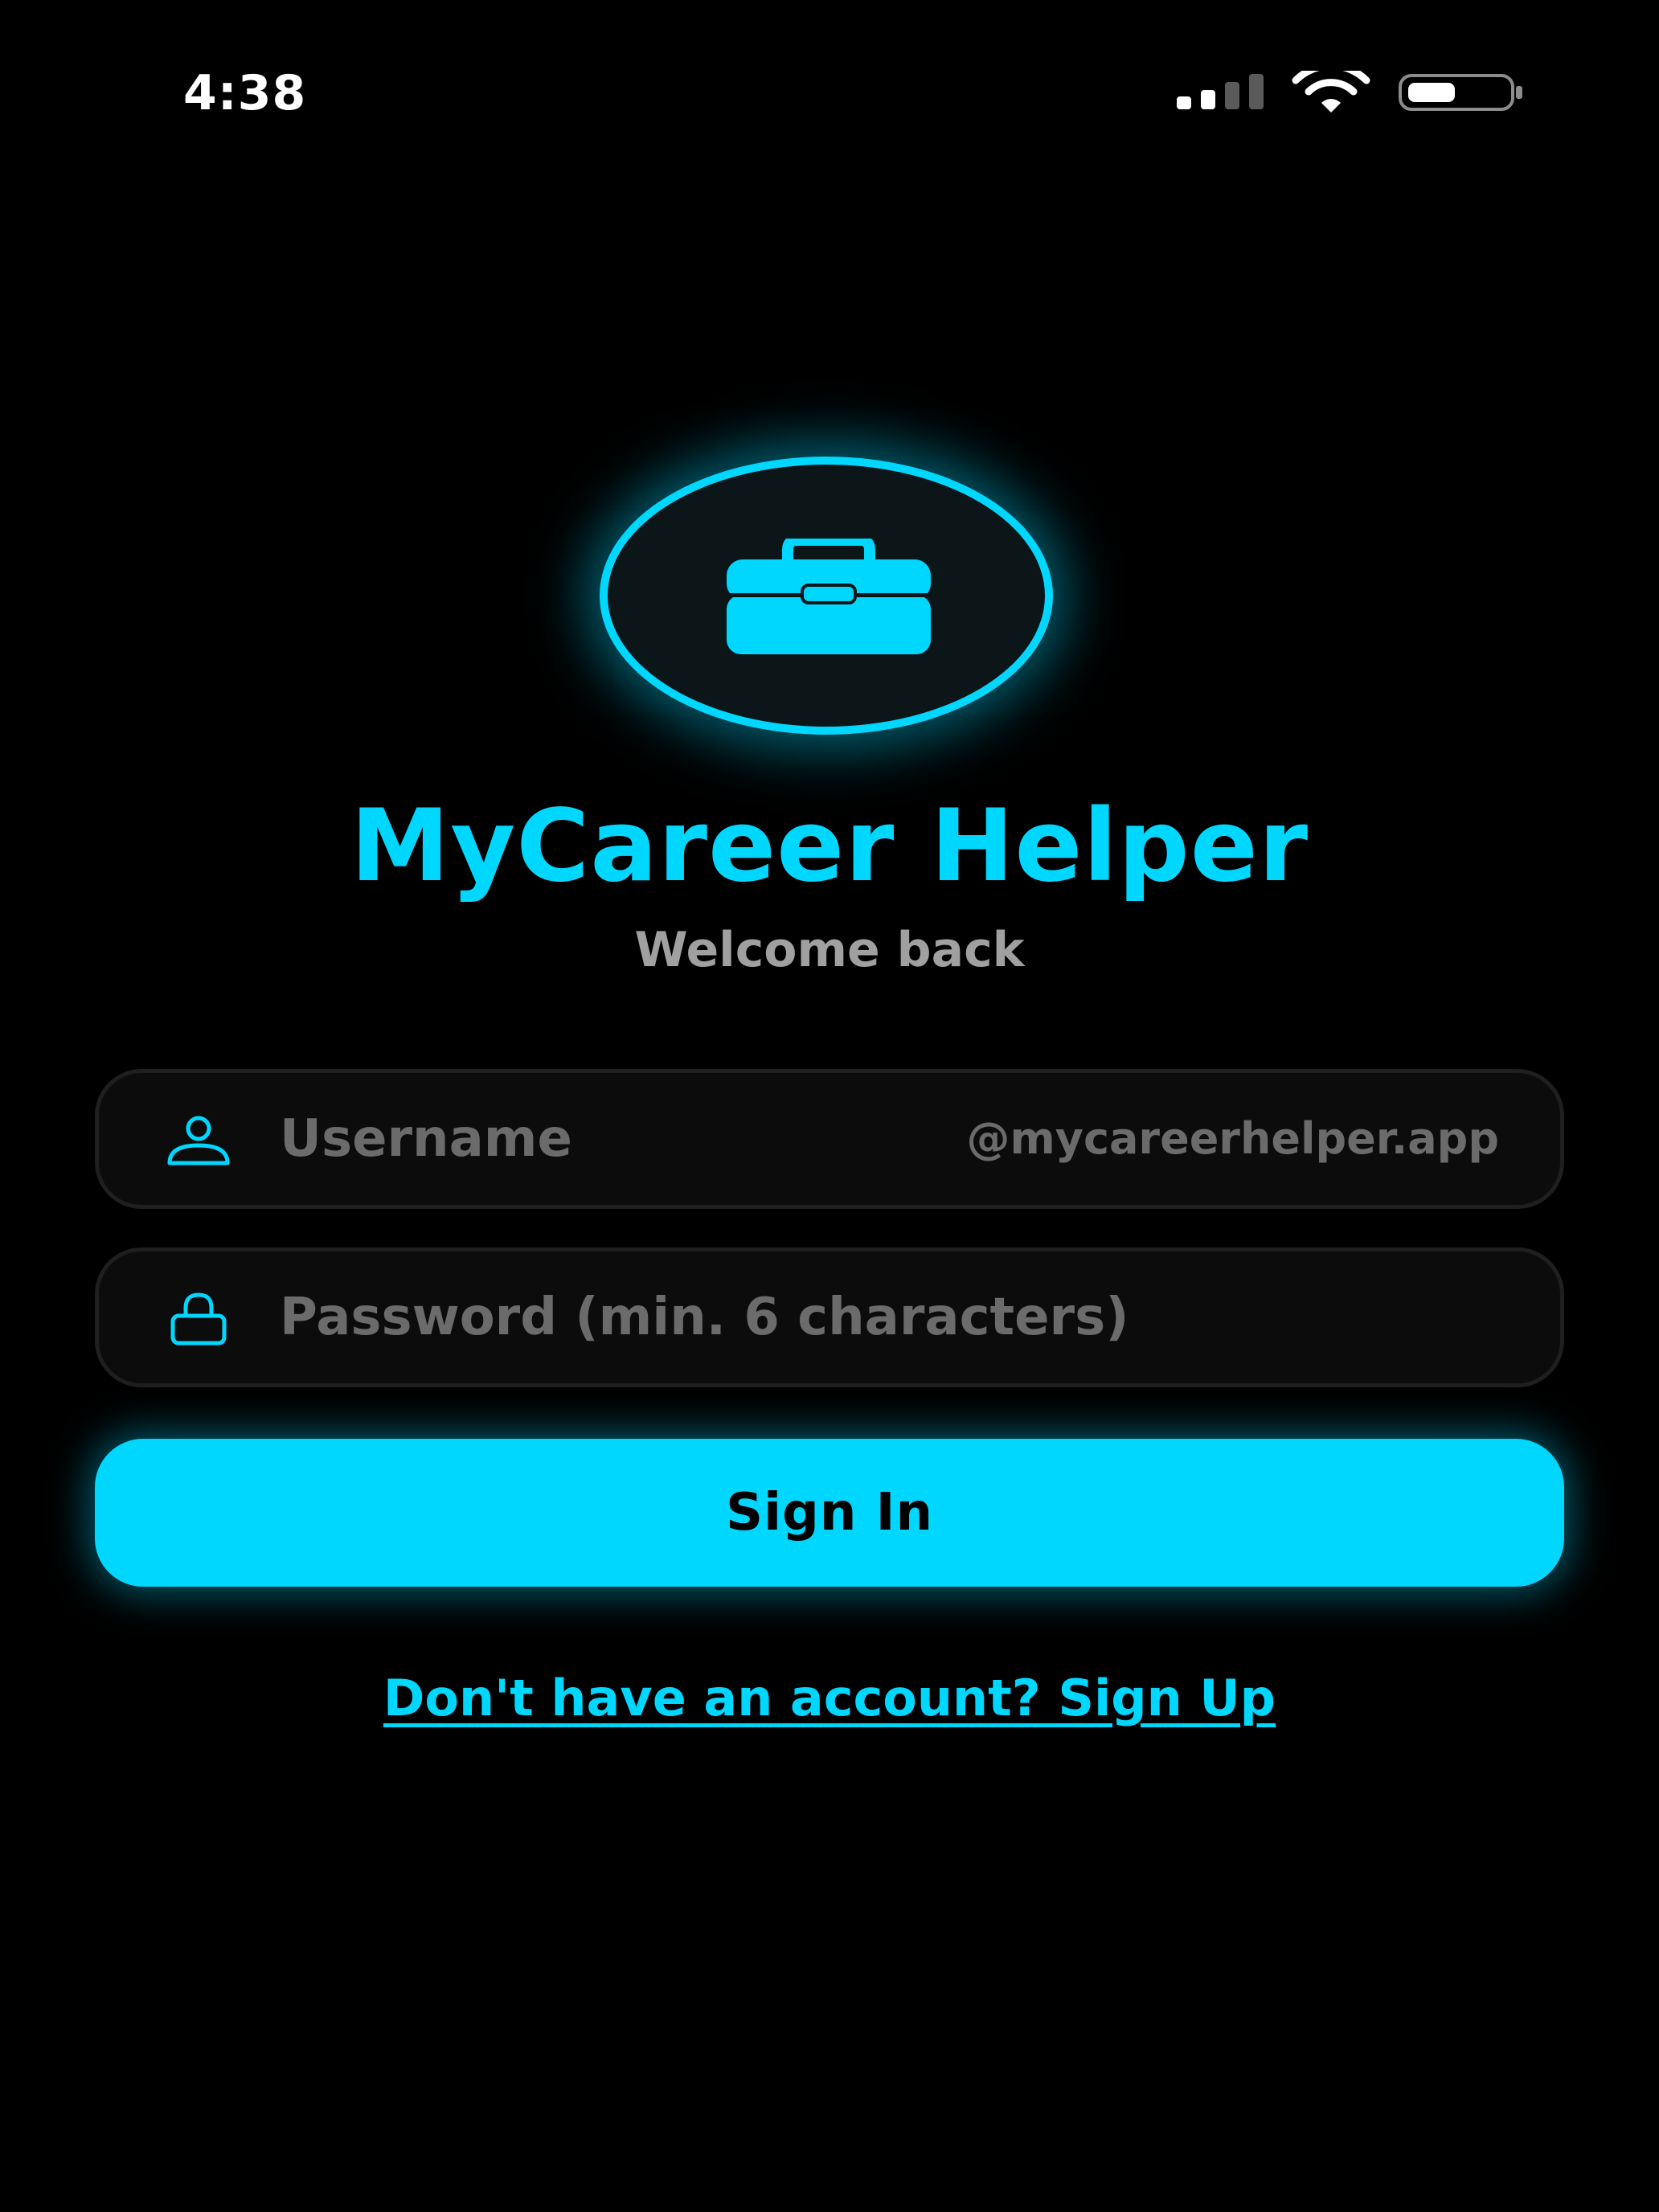  Describe the element at coordinates (1220, 91) in the screenshot. I see `signal-icon` at that location.